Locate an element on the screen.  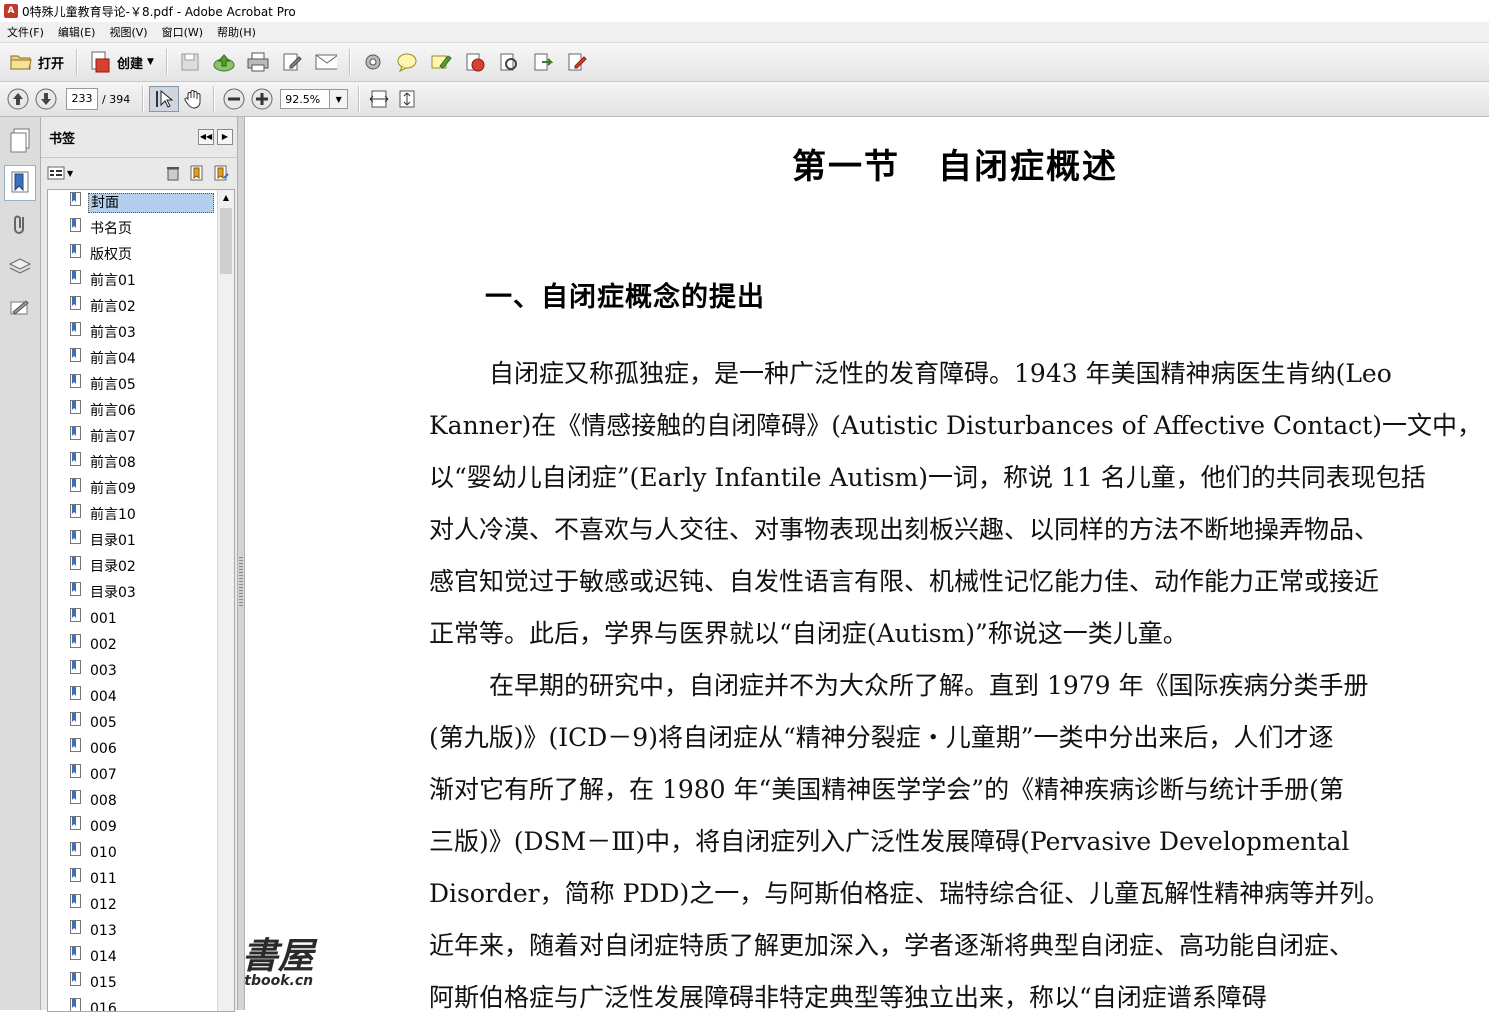
layers-icon is located at coordinates (20, 266).